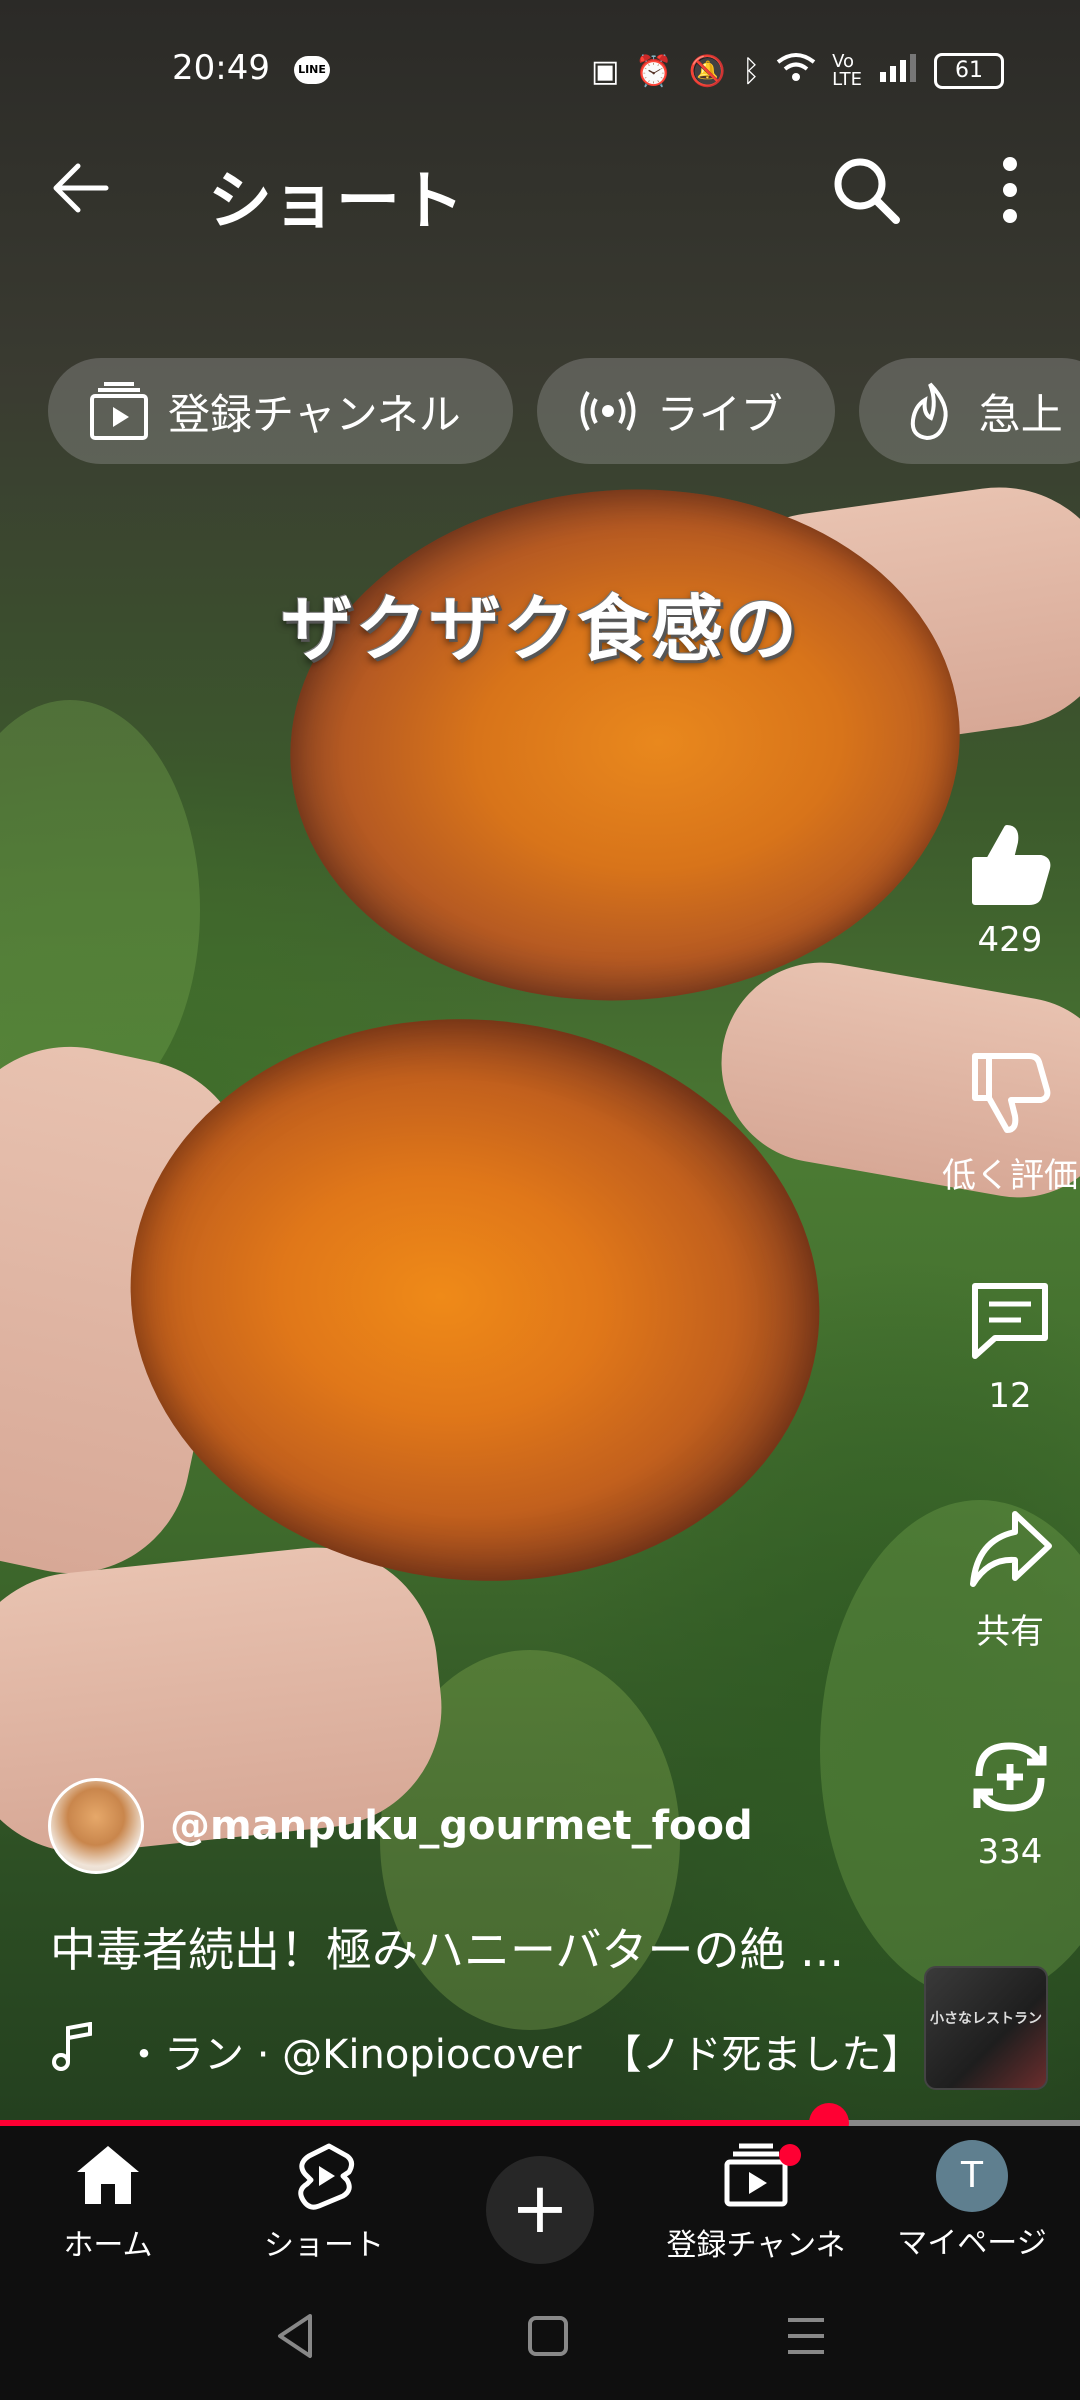 Image resolution: width=1080 pixels, height=2400 pixels. I want to click on chip-subscriptions: 登録チャンネル, so click(280, 411).